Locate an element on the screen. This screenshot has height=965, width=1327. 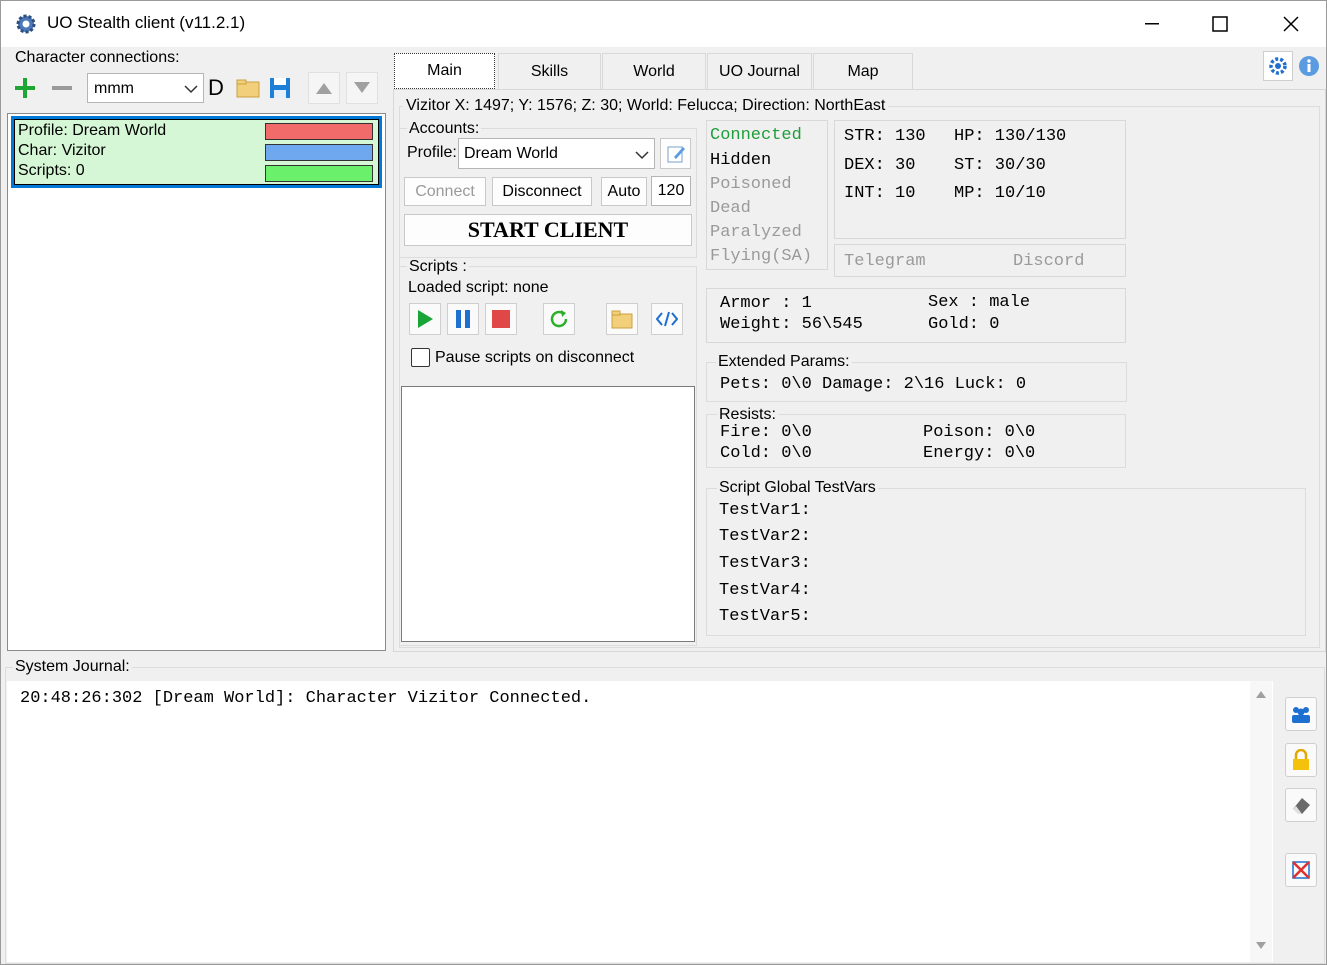
entry-profile: Profile: Dream World is located at coordinates (92, 130).